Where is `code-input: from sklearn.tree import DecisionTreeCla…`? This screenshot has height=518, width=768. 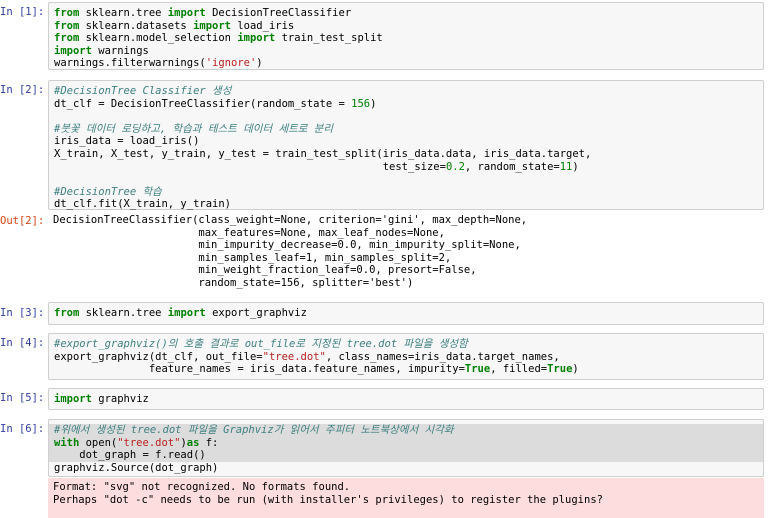 code-input: from sklearn.tree import DecisionTreeCla… is located at coordinates (406, 36).